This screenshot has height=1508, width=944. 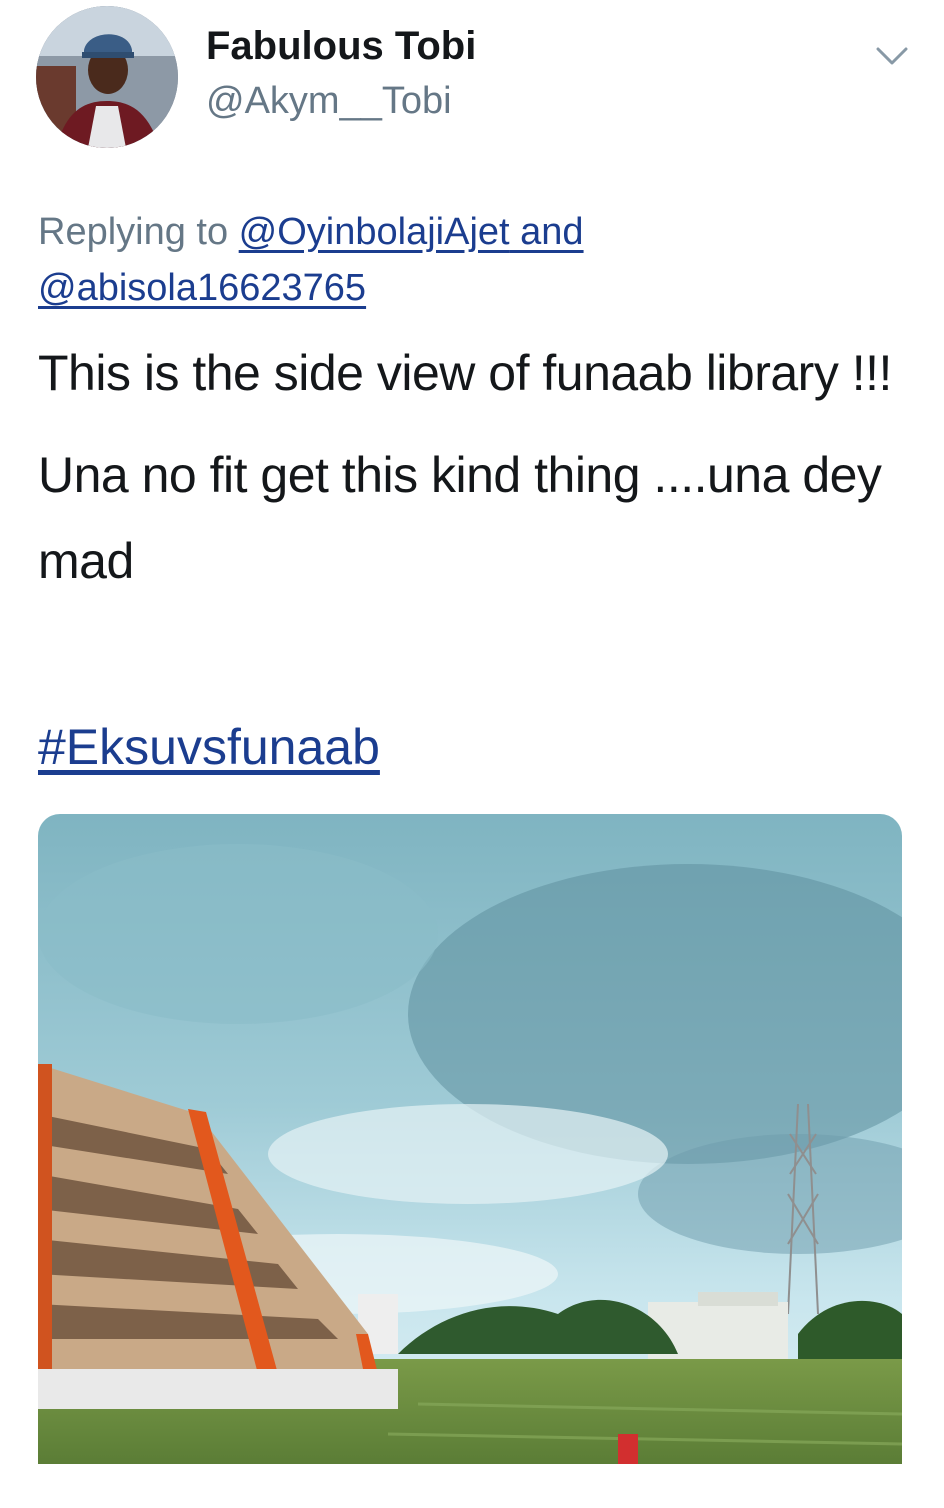 I want to click on reply-mention-link: @OyinbolajiAjet and, so click(x=411, y=232).